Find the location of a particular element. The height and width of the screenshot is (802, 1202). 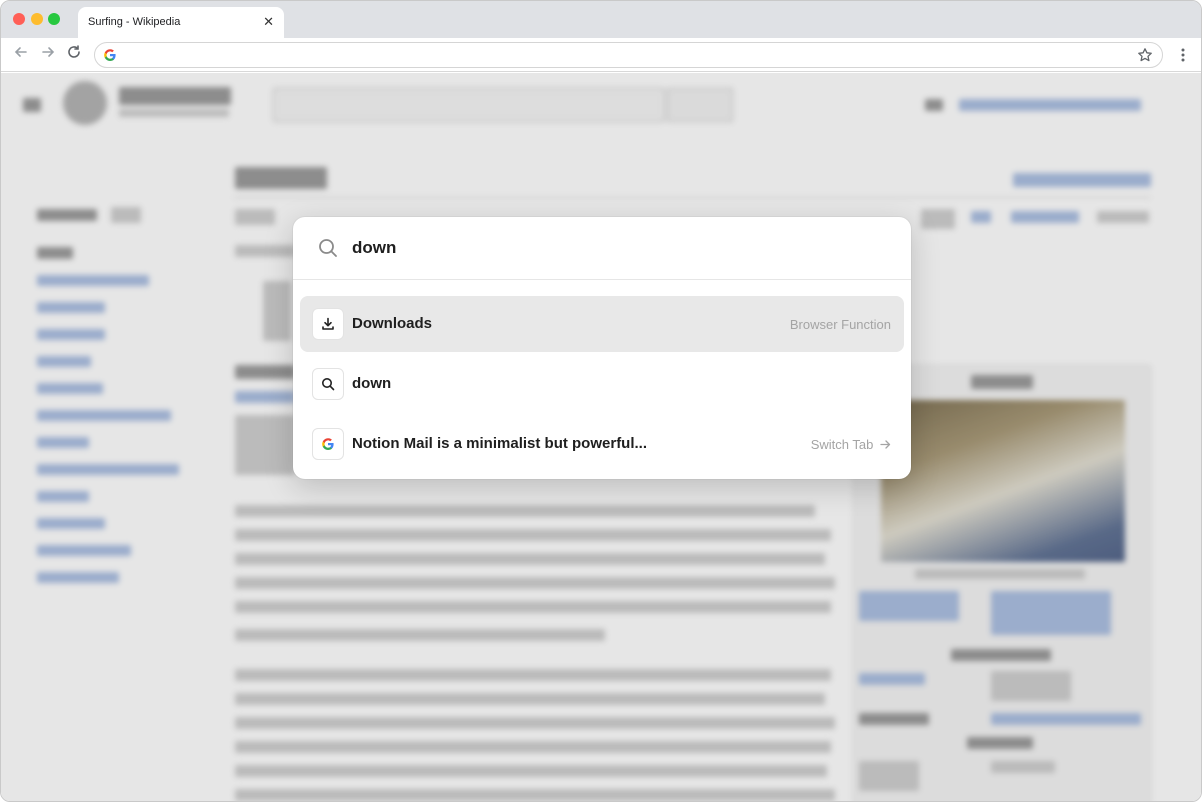

minimize-window-button is located at coordinates (37, 19).